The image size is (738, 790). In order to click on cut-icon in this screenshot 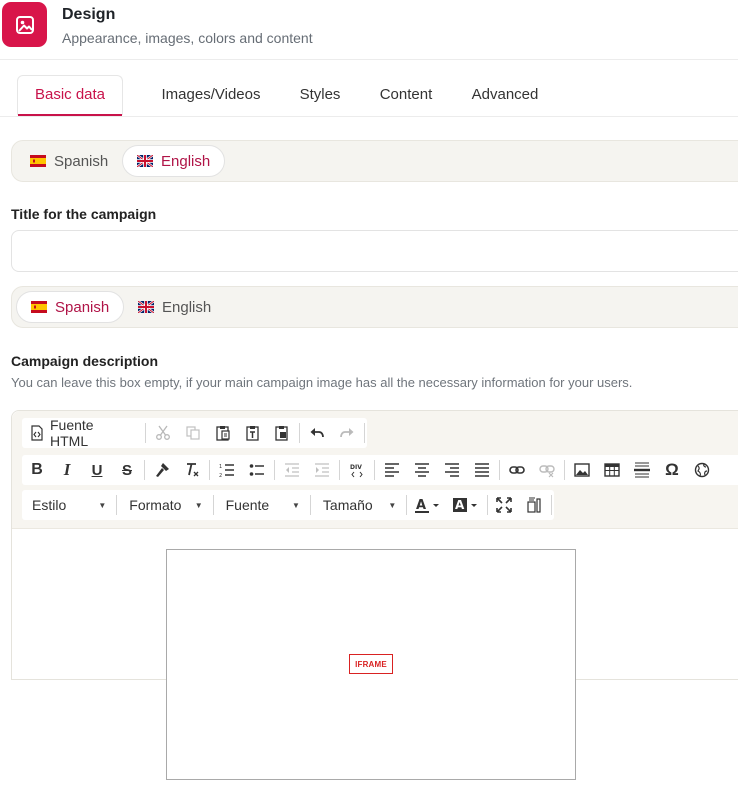, I will do `click(163, 433)`.